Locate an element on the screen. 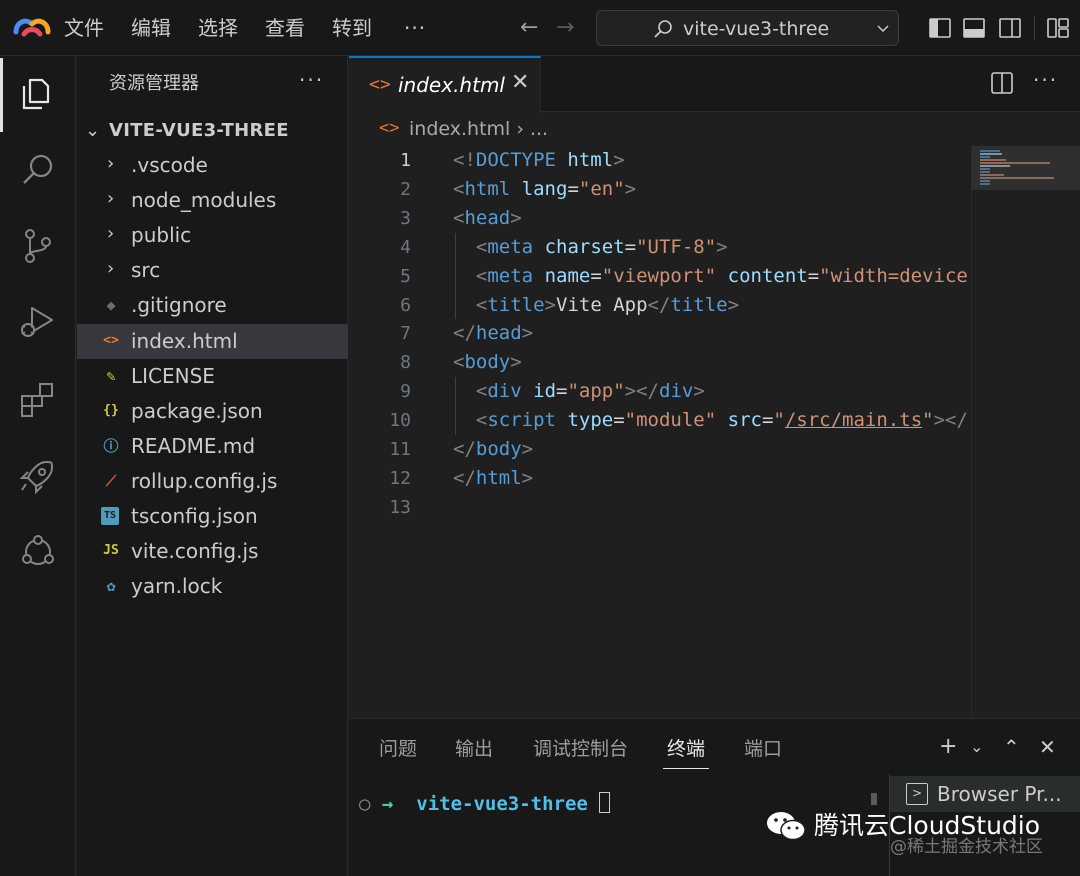 Image resolution: width=1080 pixels, height=876 pixels. source-control-icon is located at coordinates (38, 246).